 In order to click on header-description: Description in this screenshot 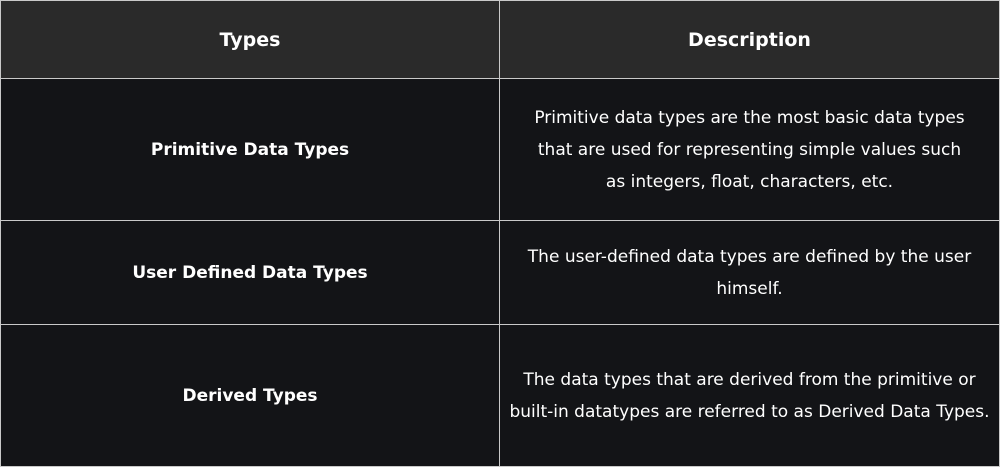, I will do `click(749, 39)`.